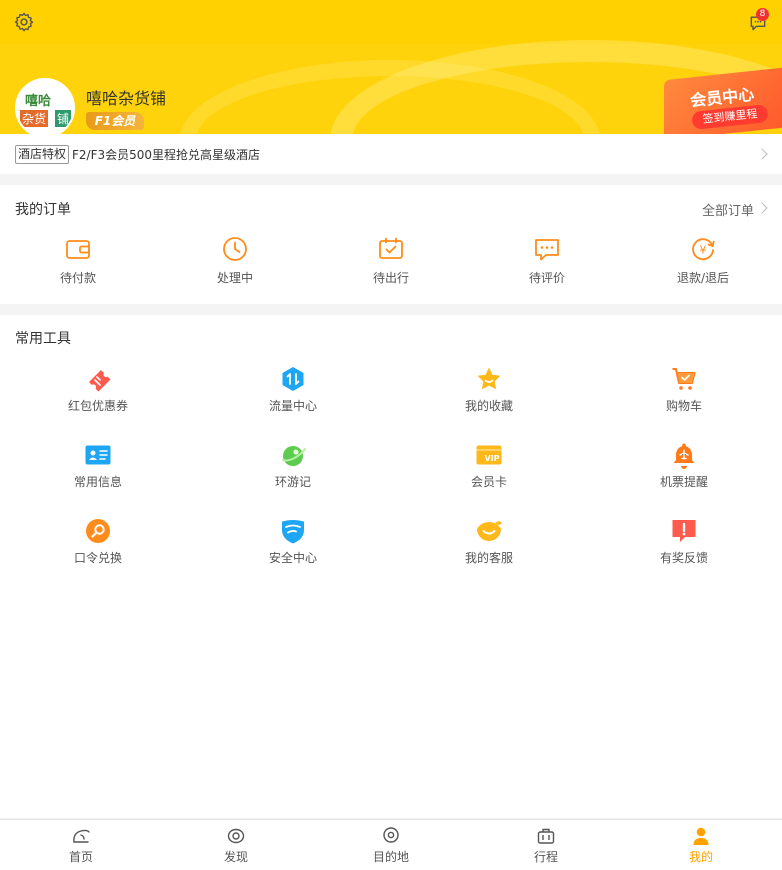 The height and width of the screenshot is (870, 782). I want to click on all-orders-link: 全部订单, so click(728, 209).